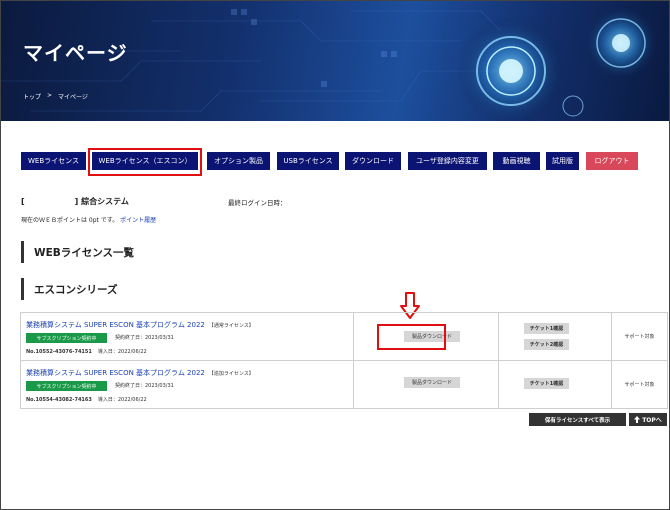  What do you see at coordinates (59, 400) in the screenshot?
I see `license-number-value: No.10554-43082-74163` at bounding box center [59, 400].